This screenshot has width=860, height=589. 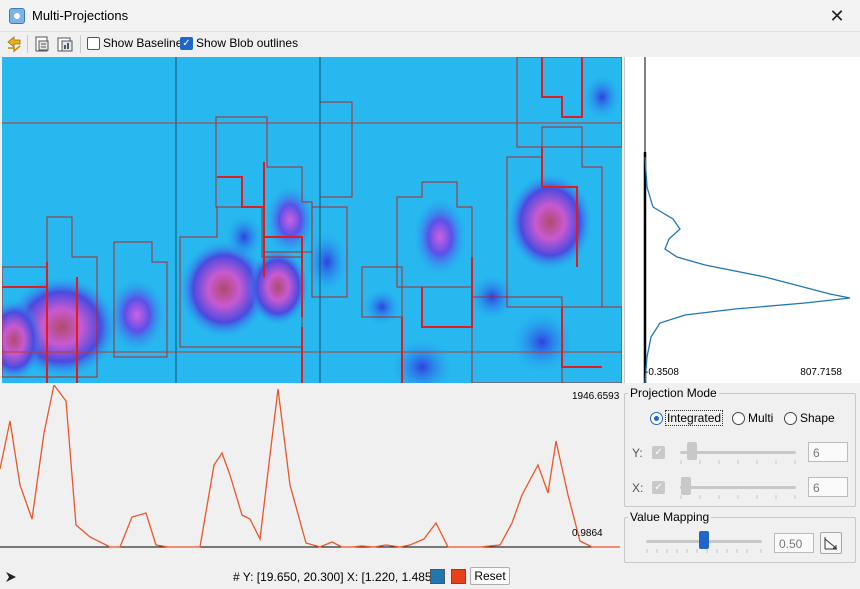 What do you see at coordinates (637, 453) in the screenshot?
I see `y-label: Y:` at bounding box center [637, 453].